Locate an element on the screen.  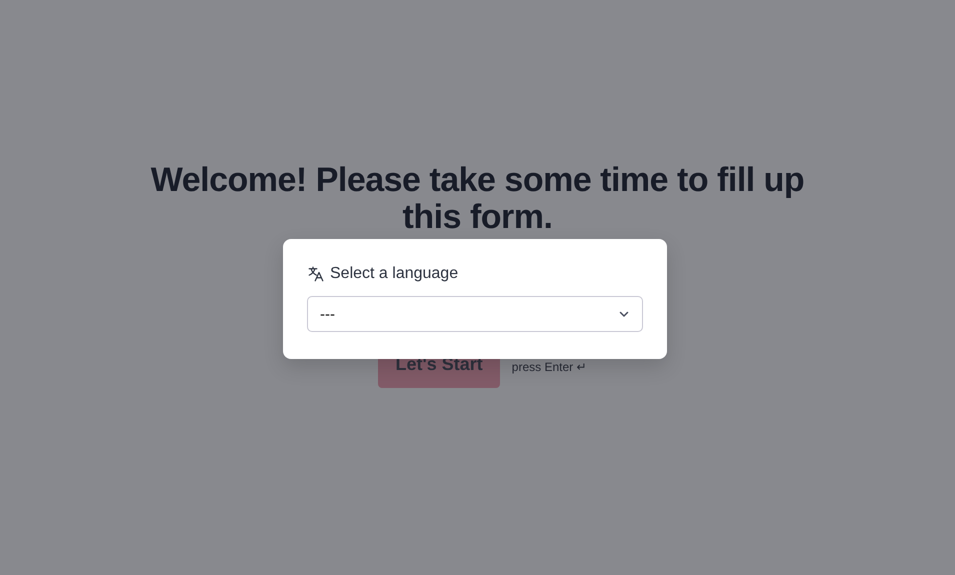
dialog-title: Select a language is located at coordinates (394, 274).